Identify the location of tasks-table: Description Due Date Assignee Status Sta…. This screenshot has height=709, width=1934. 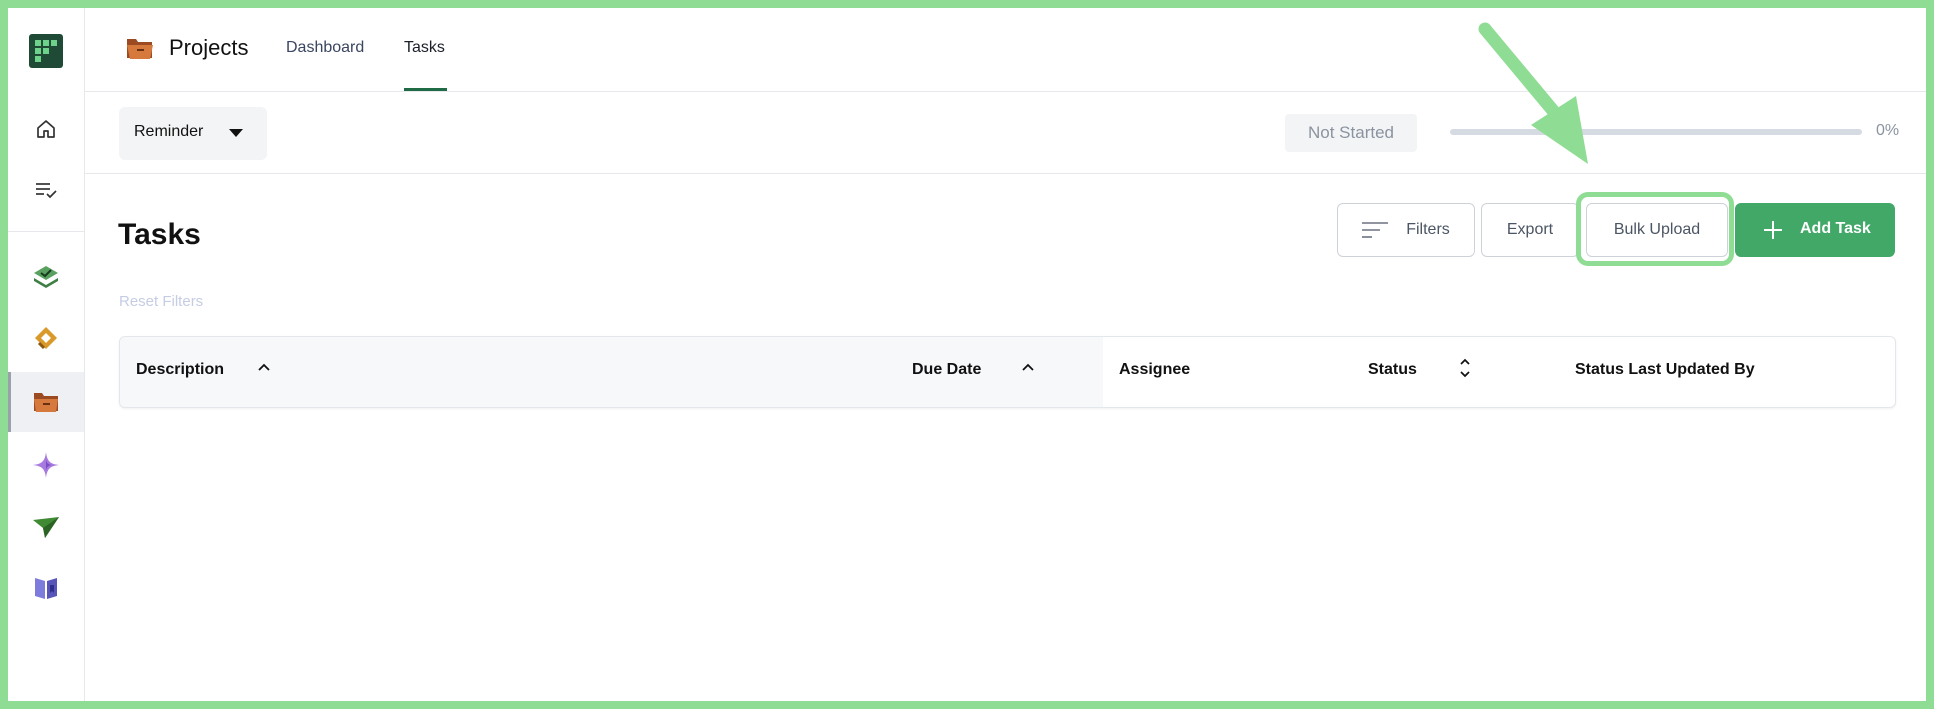
(1007, 372).